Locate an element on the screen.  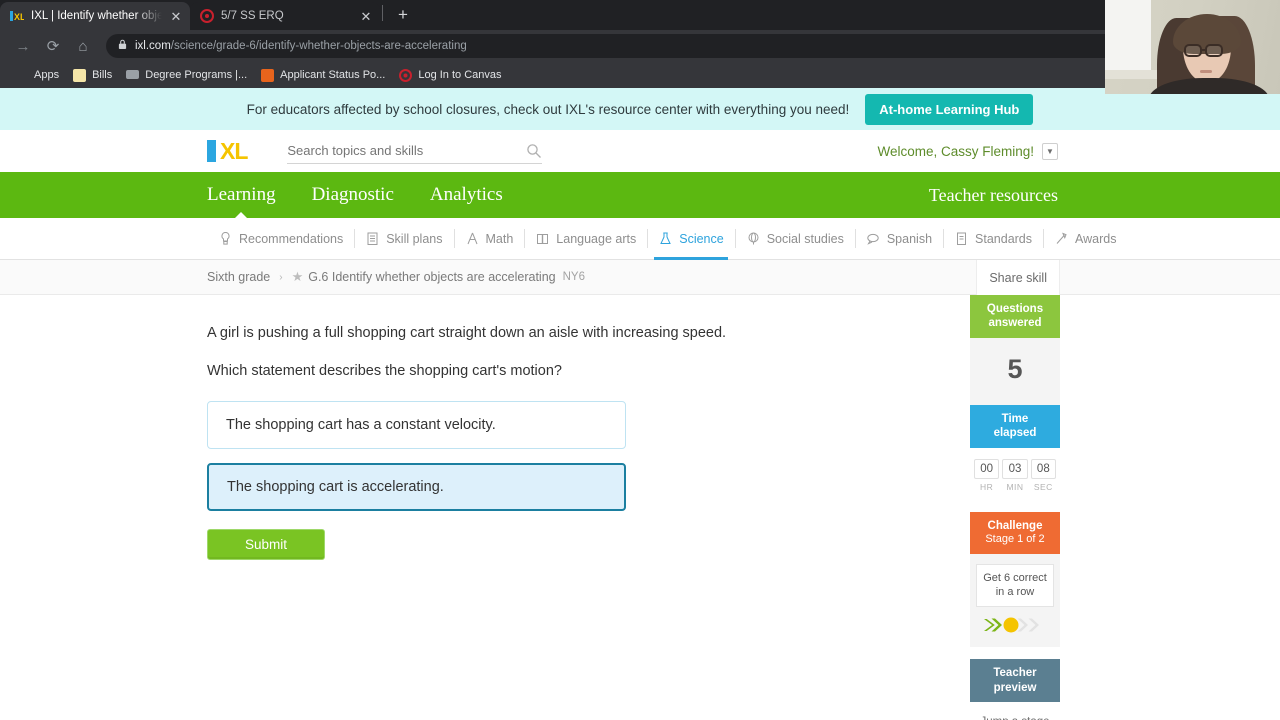
search-input is located at coordinates (407, 150).